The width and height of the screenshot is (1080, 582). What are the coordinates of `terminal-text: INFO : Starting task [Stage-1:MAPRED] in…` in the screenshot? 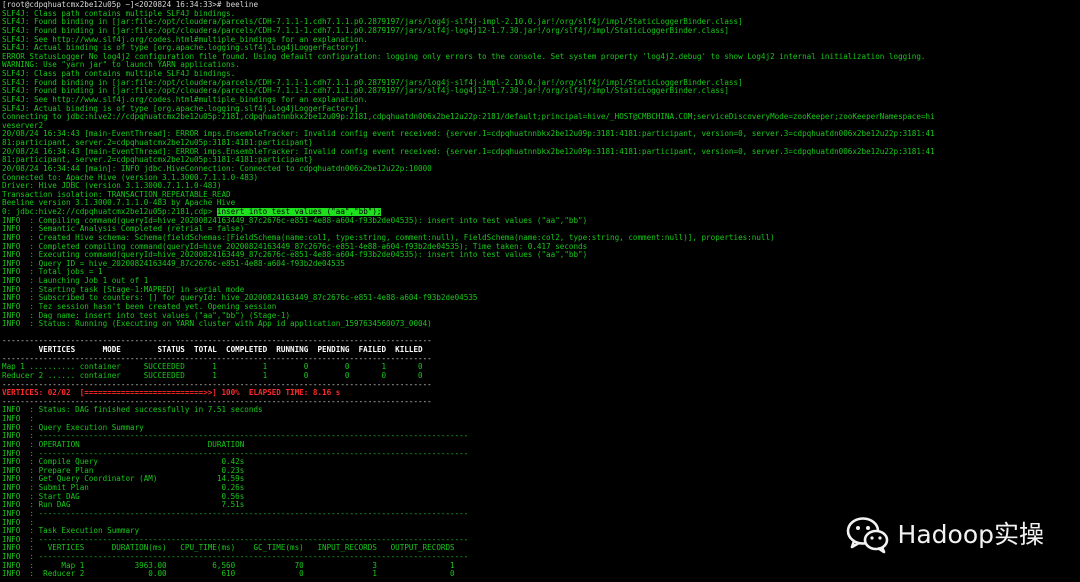 It's located at (123, 289).